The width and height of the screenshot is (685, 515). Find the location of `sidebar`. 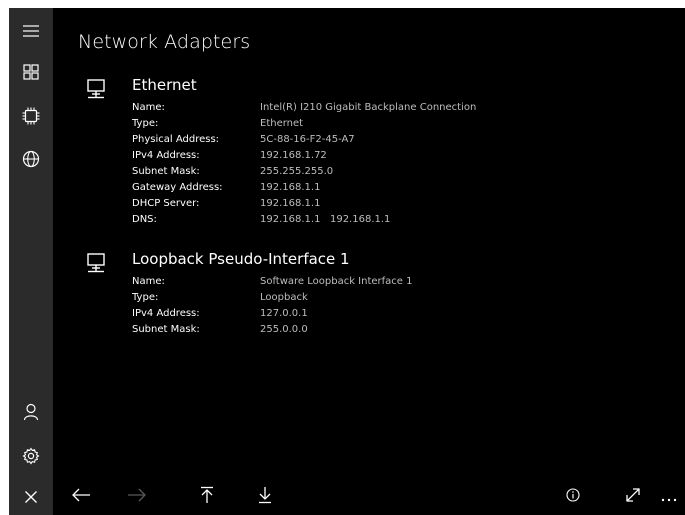

sidebar is located at coordinates (31, 261).